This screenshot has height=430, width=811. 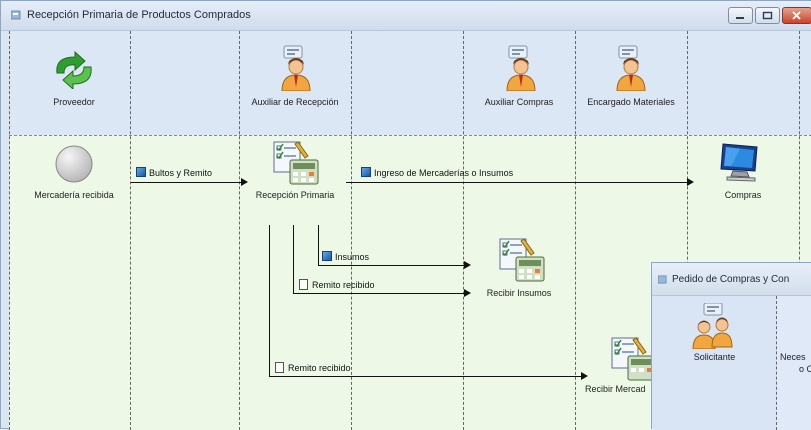 What do you see at coordinates (793, 357) in the screenshot?
I see `partial-label-line1: Neces` at bounding box center [793, 357].